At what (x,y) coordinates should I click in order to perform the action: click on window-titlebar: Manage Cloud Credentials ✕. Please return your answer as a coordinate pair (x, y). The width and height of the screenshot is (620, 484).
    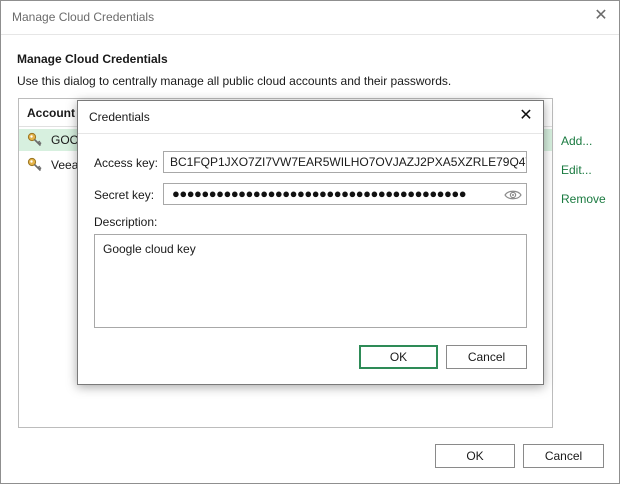
    Looking at the image, I should click on (310, 18).